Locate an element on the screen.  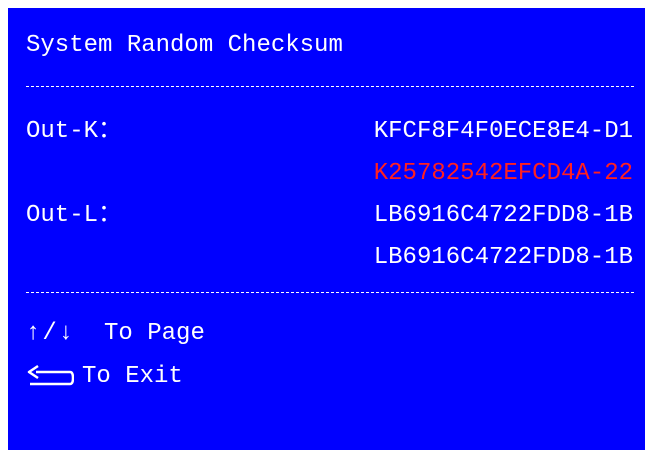
return-icon is located at coordinates (50, 375).